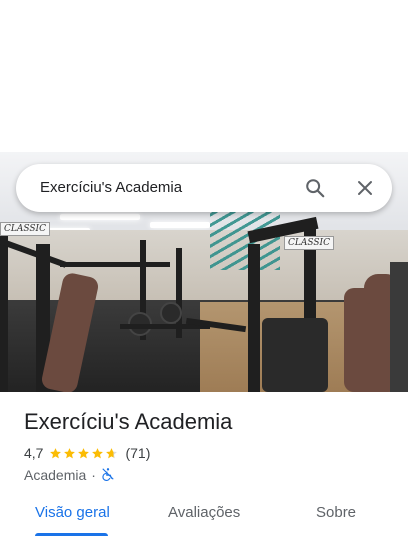  I want to click on photo-plate, so click(171, 313).